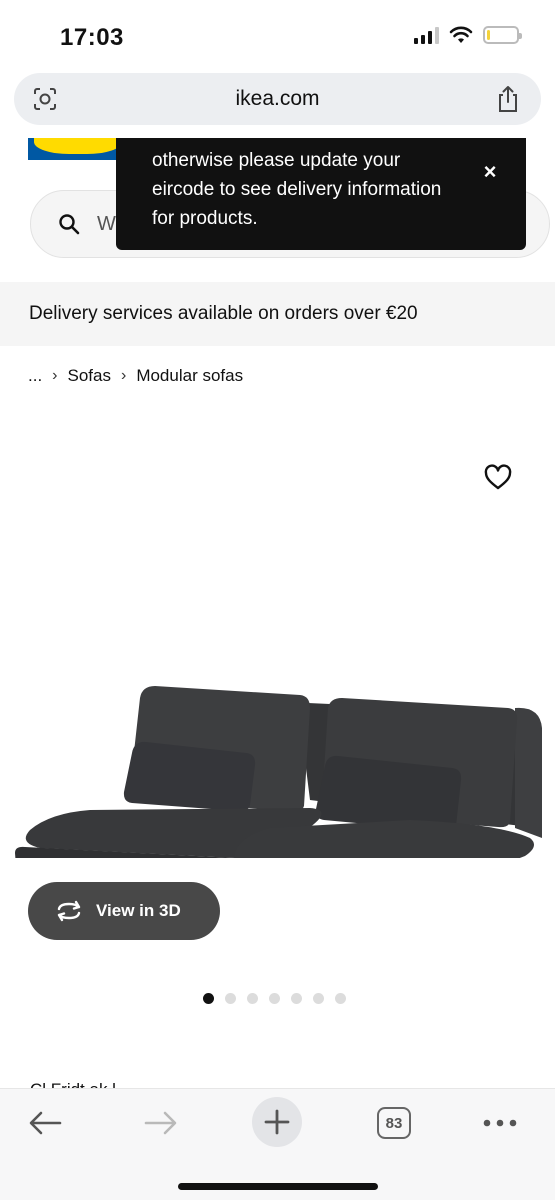 This screenshot has width=555, height=1200. Describe the element at coordinates (92, 37) in the screenshot. I see `status-time: 17:03` at that location.